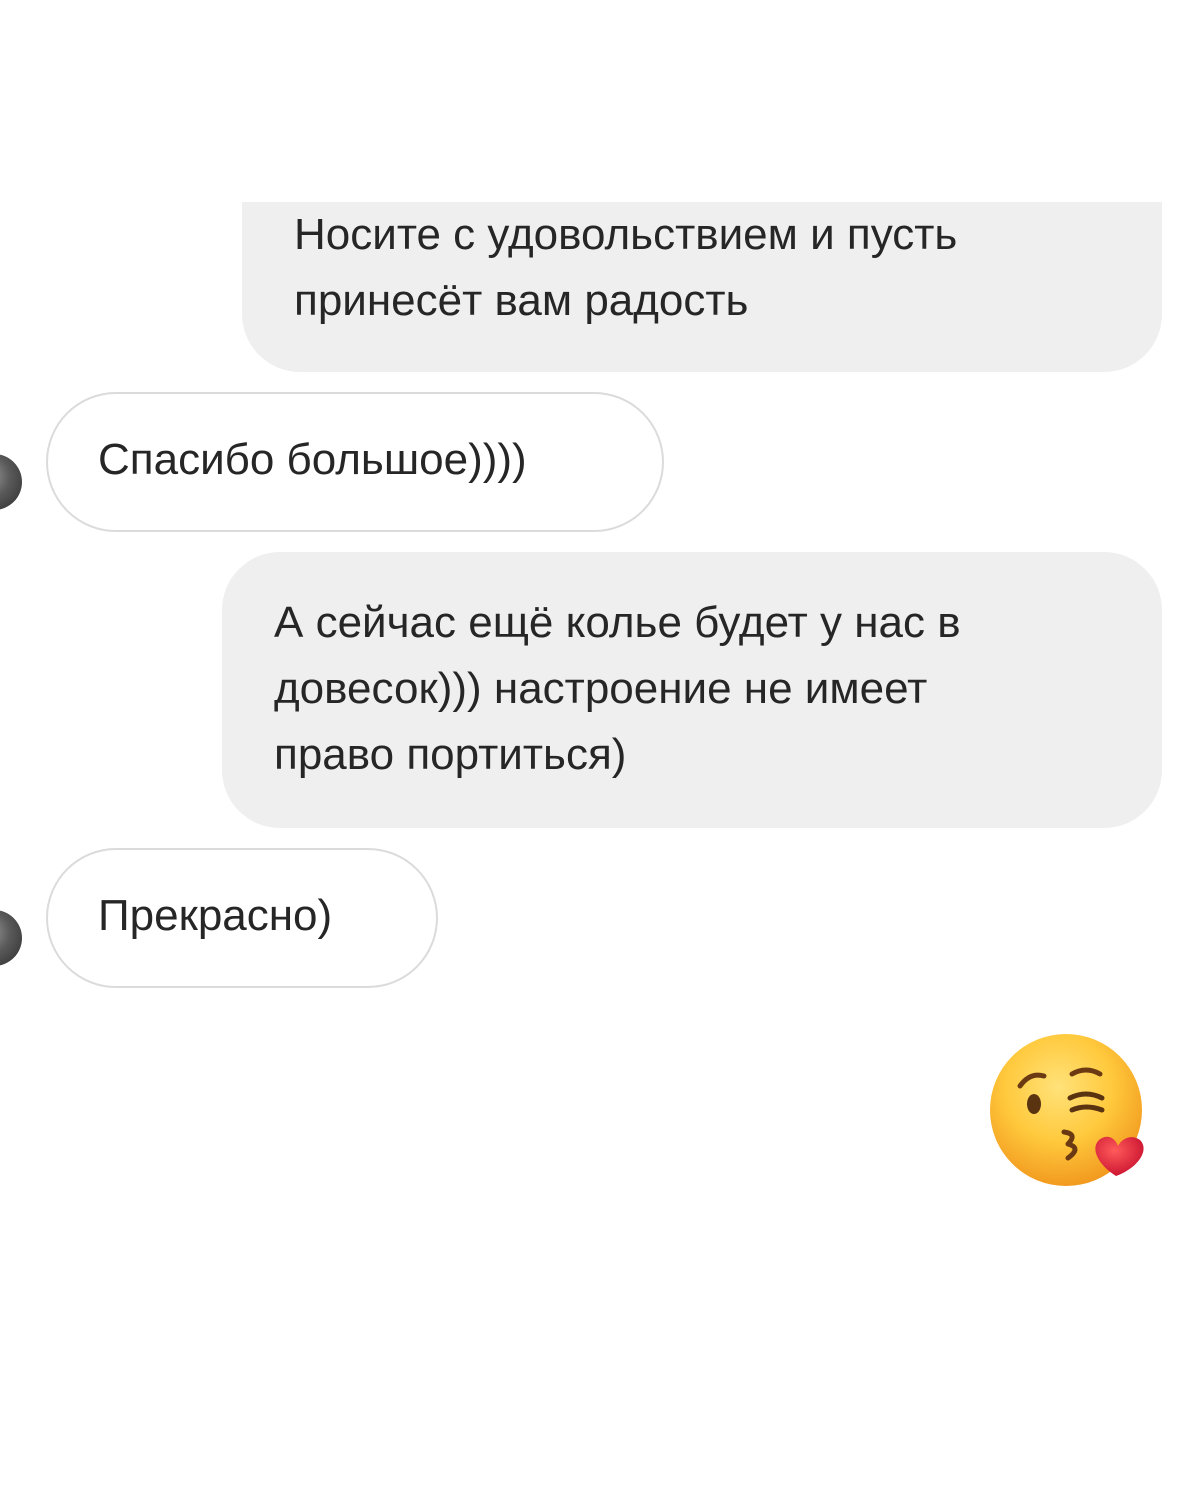 The width and height of the screenshot is (1200, 1500). Describe the element at coordinates (1071, 1115) in the screenshot. I see `face-blowing-a-kiss-icon` at that location.